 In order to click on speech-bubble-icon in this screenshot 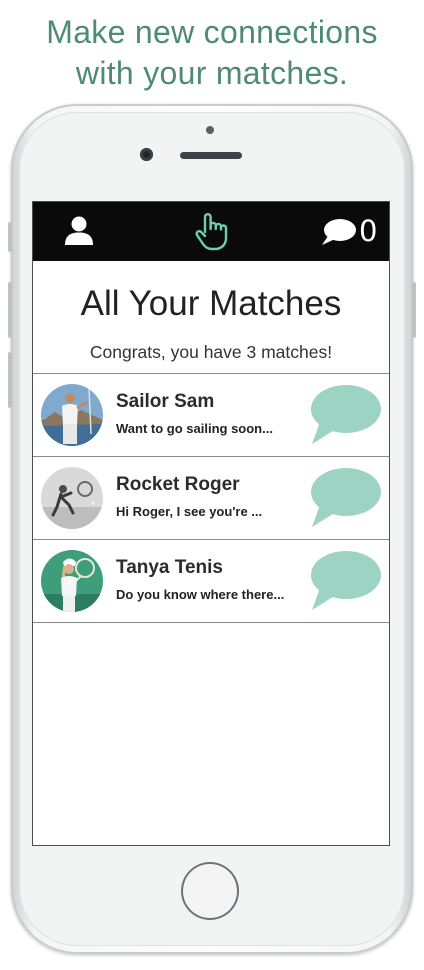, I will do `click(339, 232)`.